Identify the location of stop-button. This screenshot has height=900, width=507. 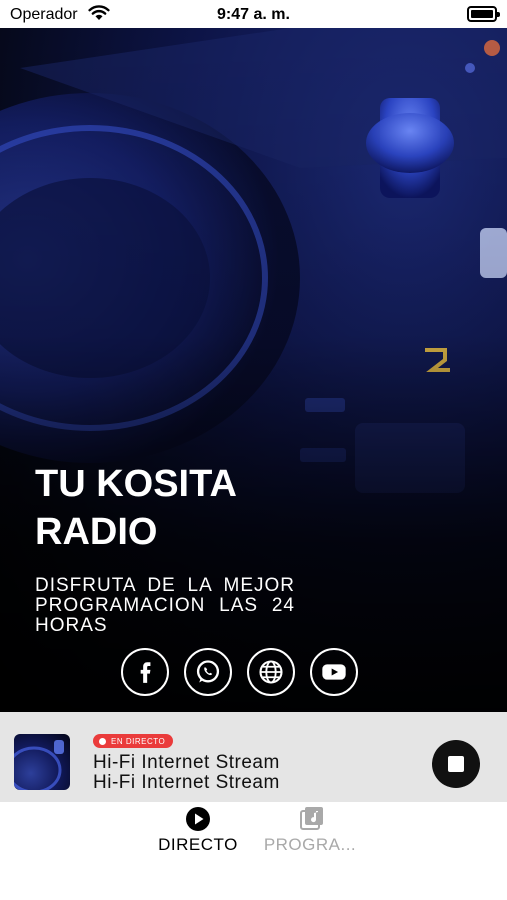
(456, 764).